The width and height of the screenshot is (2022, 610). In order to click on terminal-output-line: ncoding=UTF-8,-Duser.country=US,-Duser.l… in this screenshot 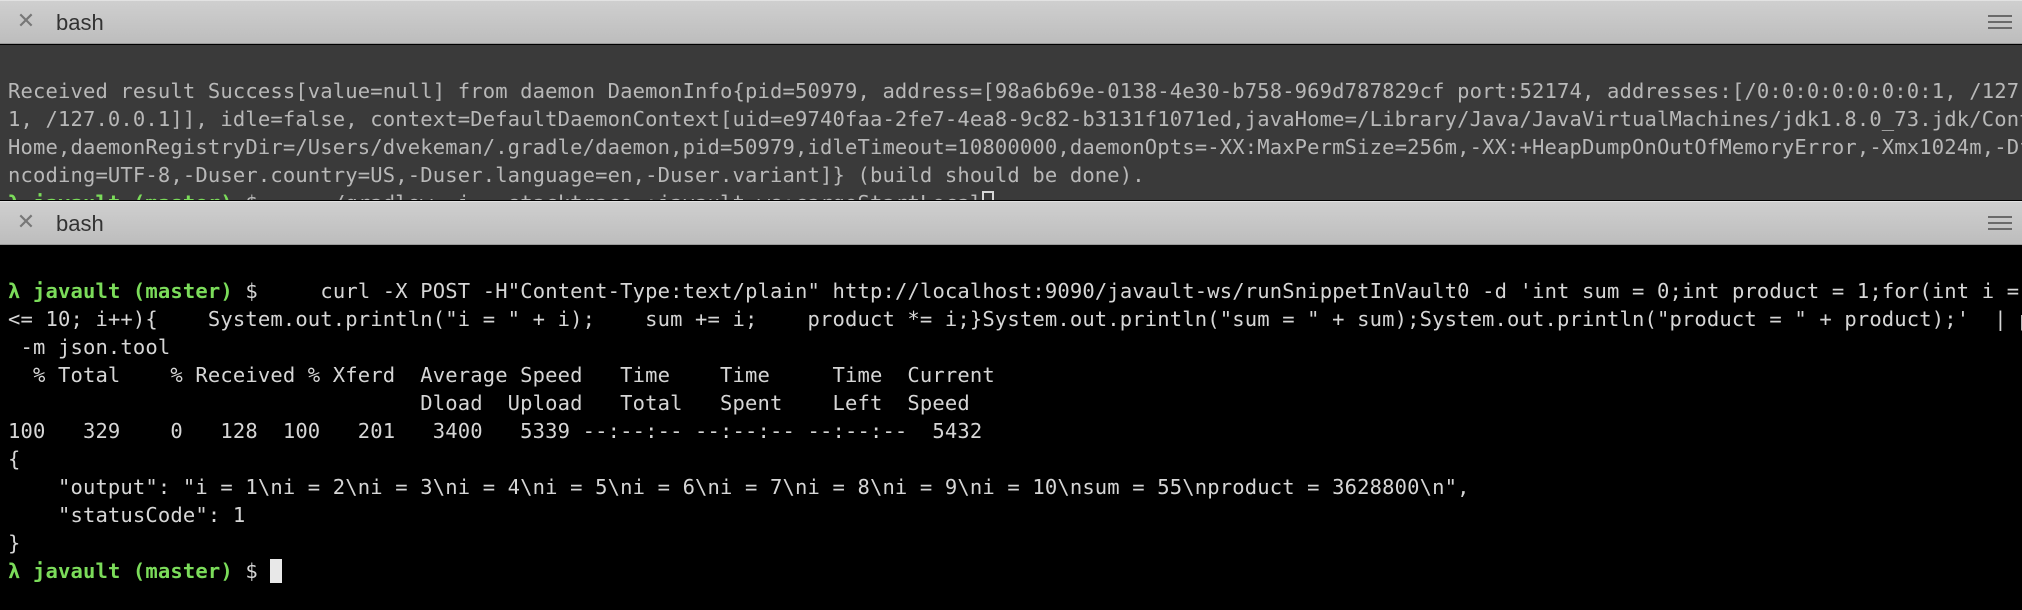, I will do `click(576, 175)`.